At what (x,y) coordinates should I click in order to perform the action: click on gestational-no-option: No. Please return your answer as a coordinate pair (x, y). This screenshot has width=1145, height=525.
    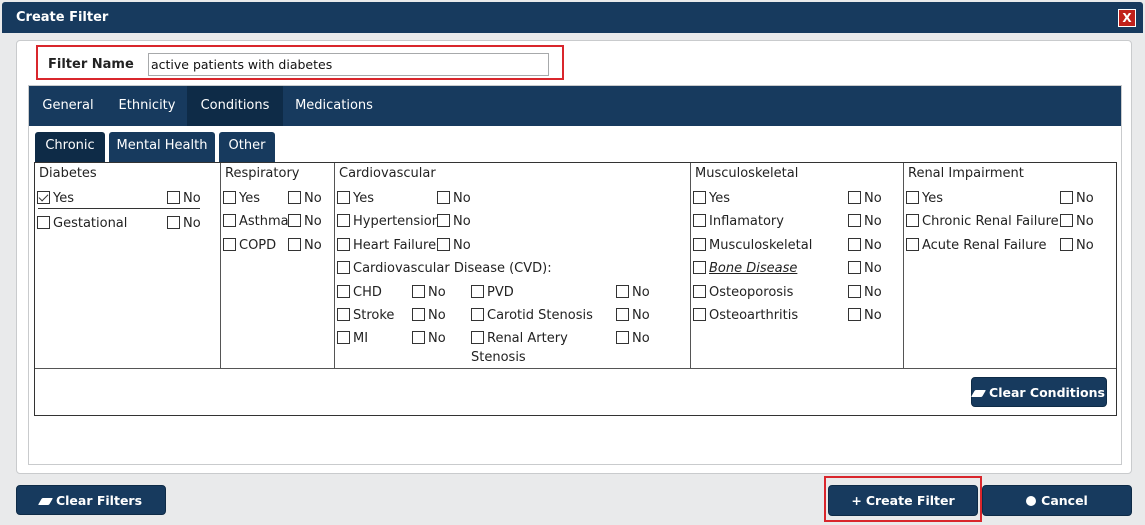
    Looking at the image, I should click on (184, 223).